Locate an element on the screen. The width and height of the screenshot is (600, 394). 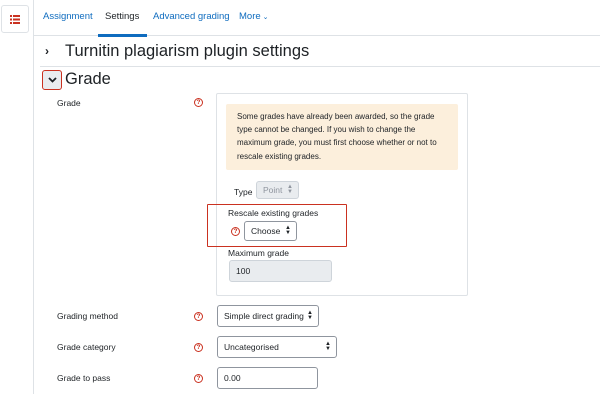
grade-collapse-button is located at coordinates (52, 80).